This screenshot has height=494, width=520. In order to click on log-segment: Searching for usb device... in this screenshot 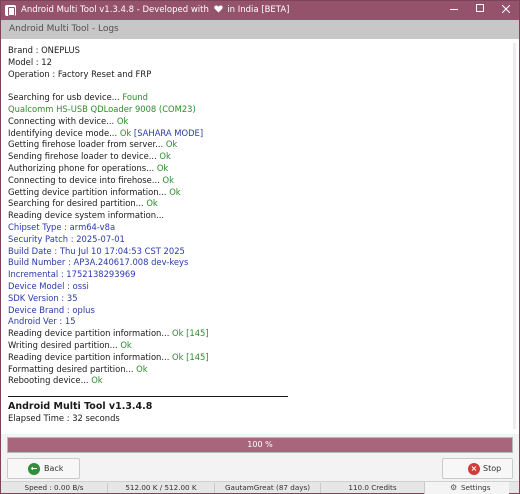, I will do `click(65, 97)`.